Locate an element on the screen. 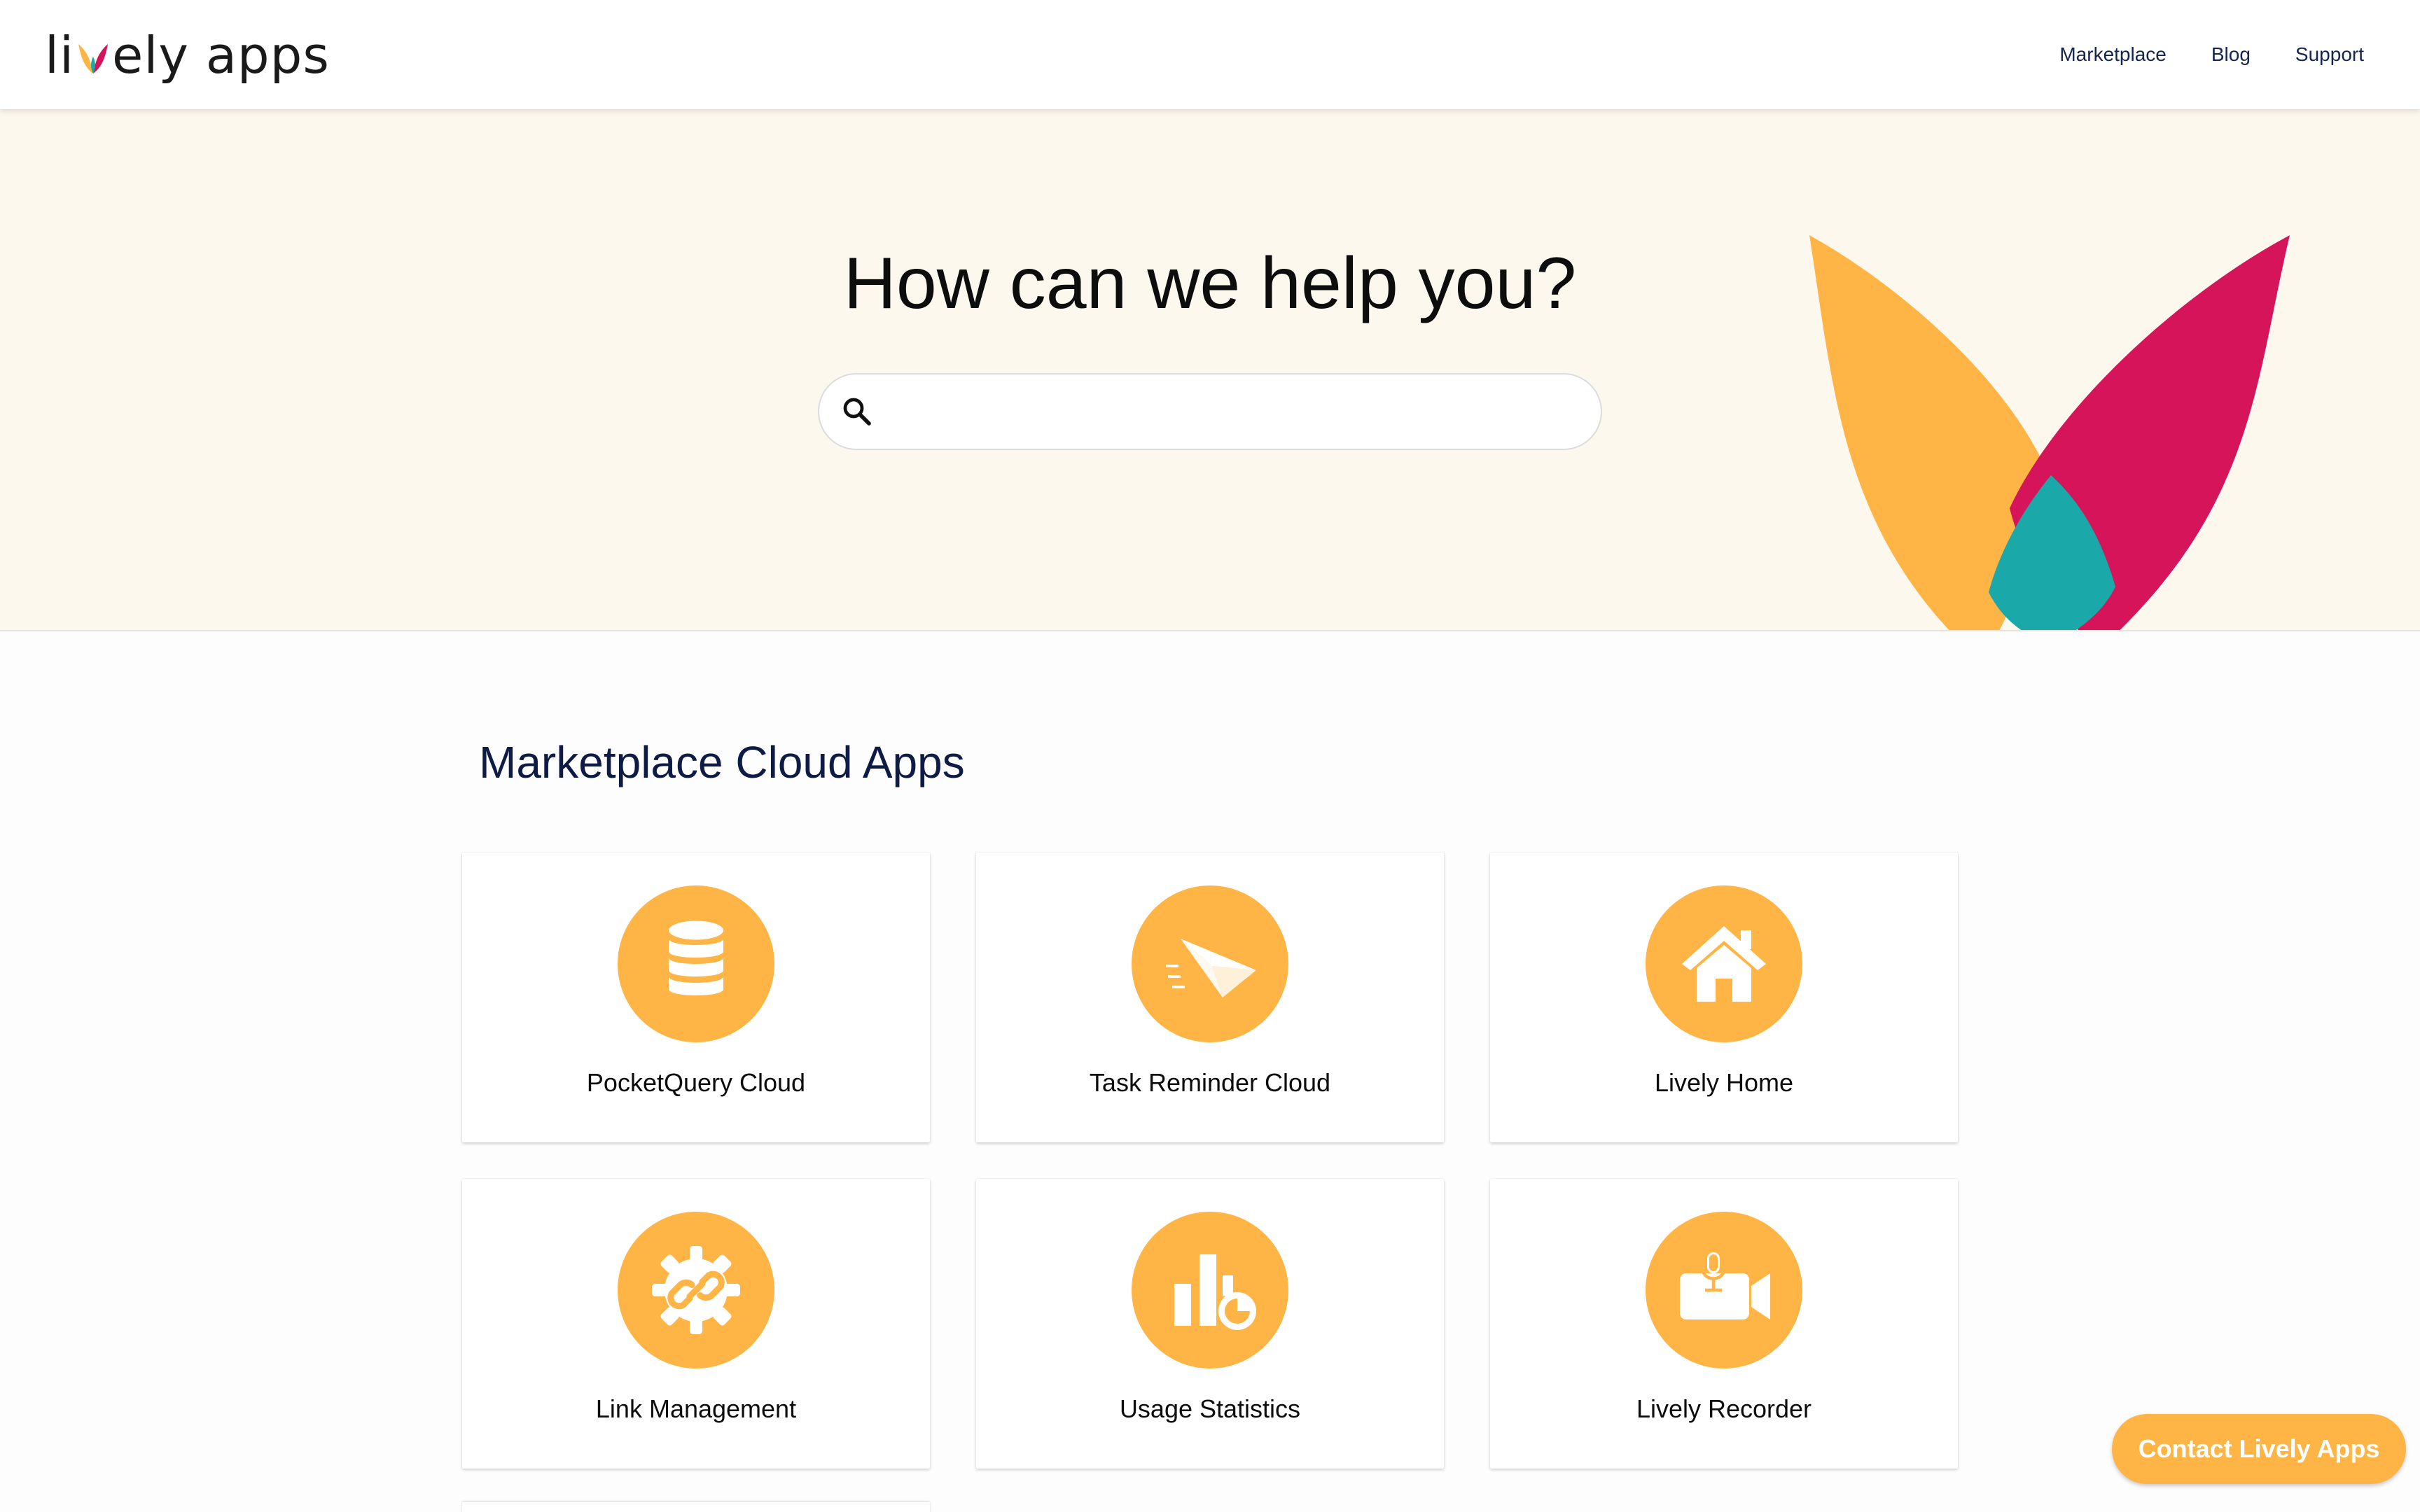 This screenshot has height=1512, width=2420. video-mic-icon is located at coordinates (1724, 1290).